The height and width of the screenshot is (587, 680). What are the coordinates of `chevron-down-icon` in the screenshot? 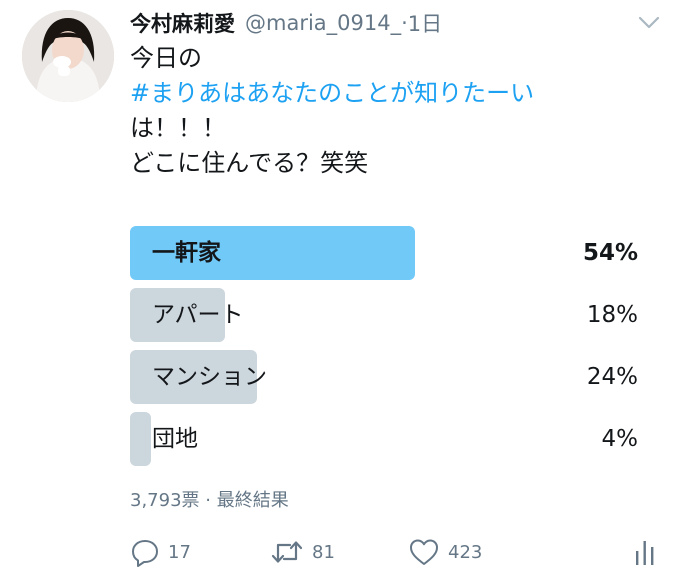 It's located at (649, 23).